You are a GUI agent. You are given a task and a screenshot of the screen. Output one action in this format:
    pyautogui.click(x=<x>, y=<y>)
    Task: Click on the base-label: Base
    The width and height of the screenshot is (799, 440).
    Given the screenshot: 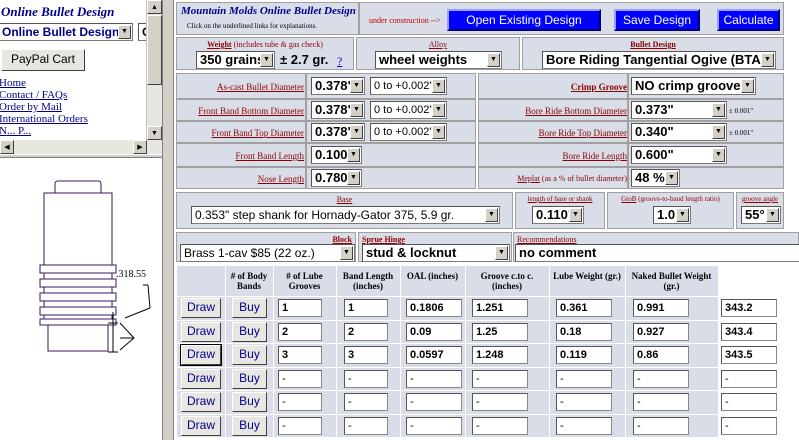 What is the action you would take?
    pyautogui.click(x=344, y=199)
    